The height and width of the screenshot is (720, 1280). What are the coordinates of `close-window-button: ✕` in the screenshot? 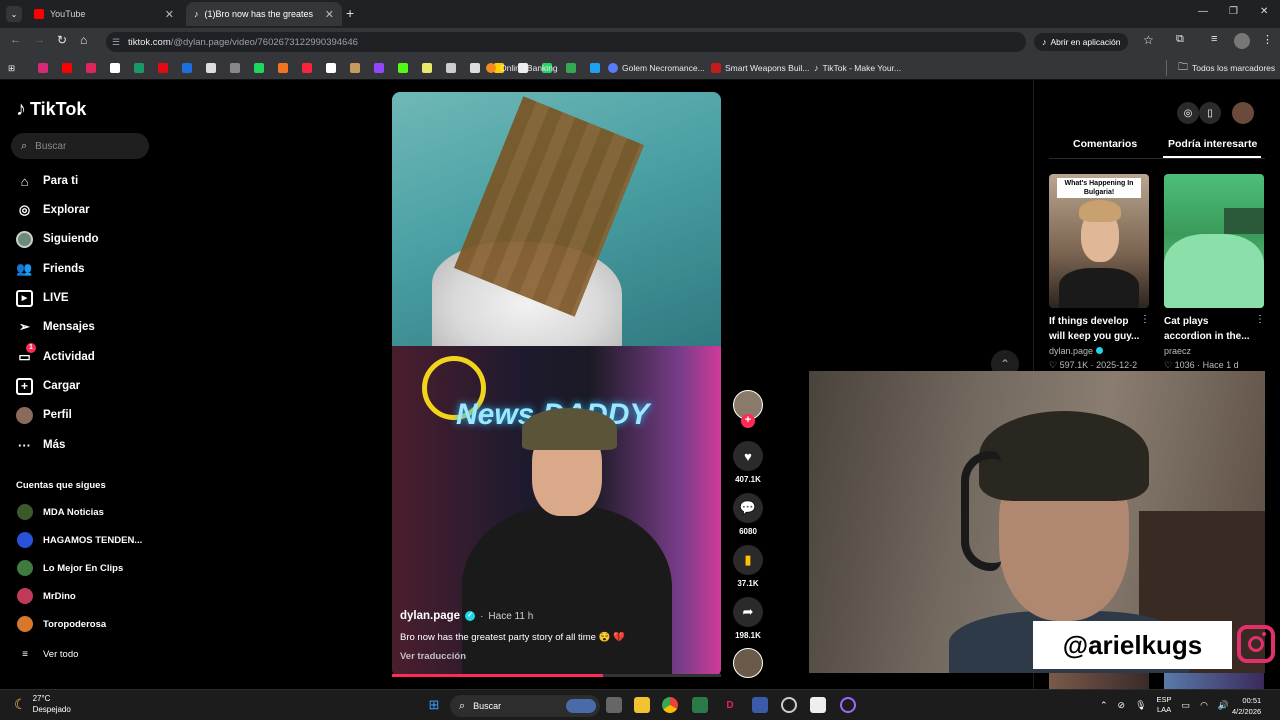 It's located at (1264, 11).